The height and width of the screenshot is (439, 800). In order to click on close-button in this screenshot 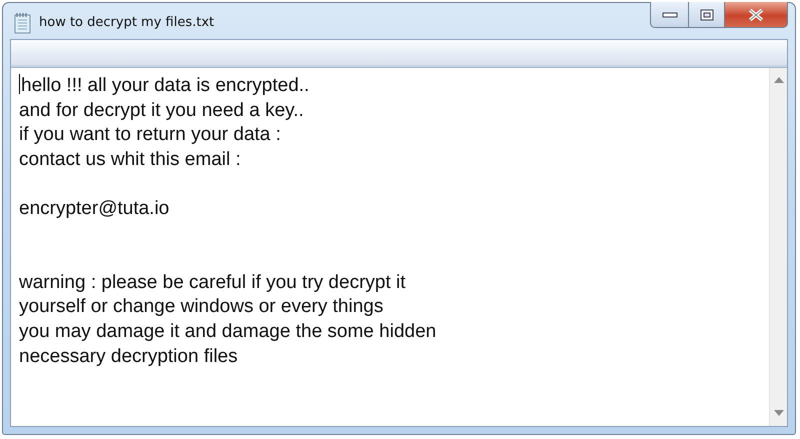, I will do `click(756, 15)`.